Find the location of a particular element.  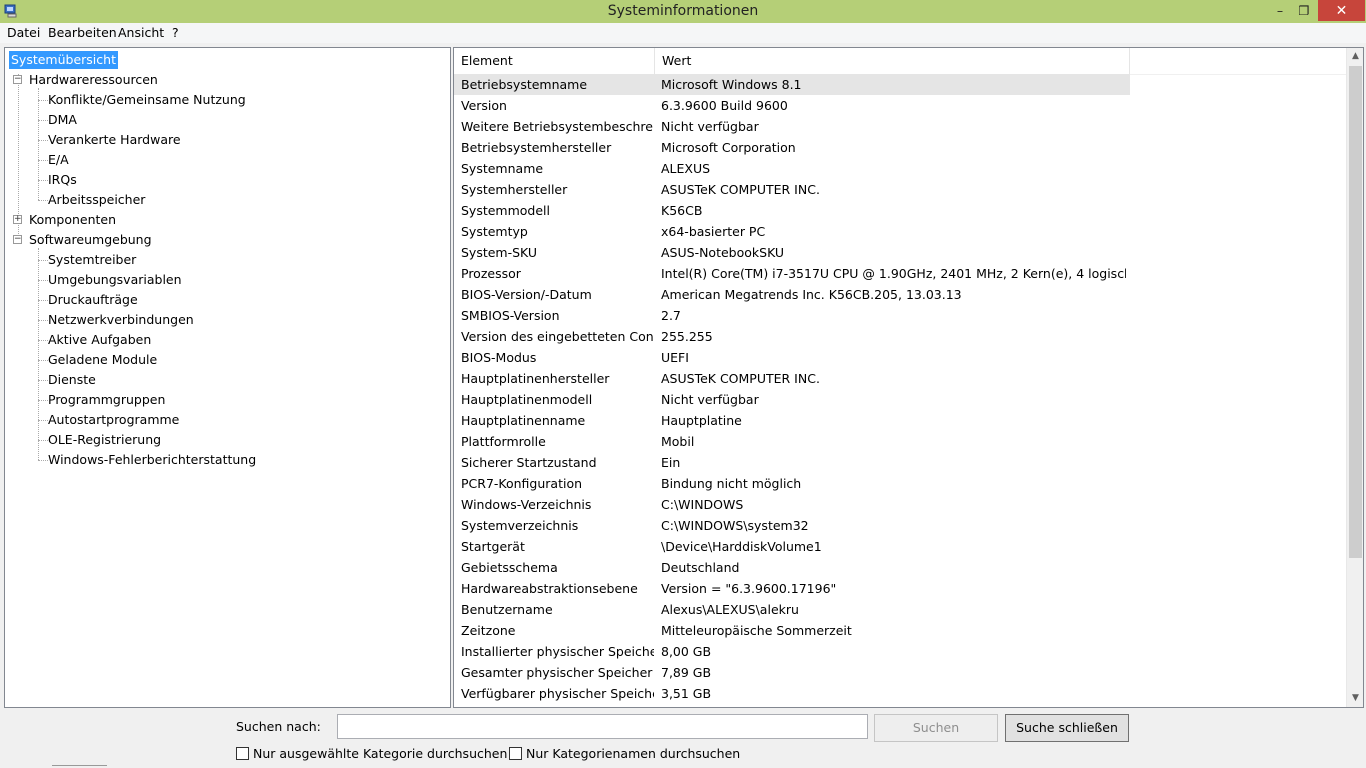

row-element: Prozessor is located at coordinates (491, 273).